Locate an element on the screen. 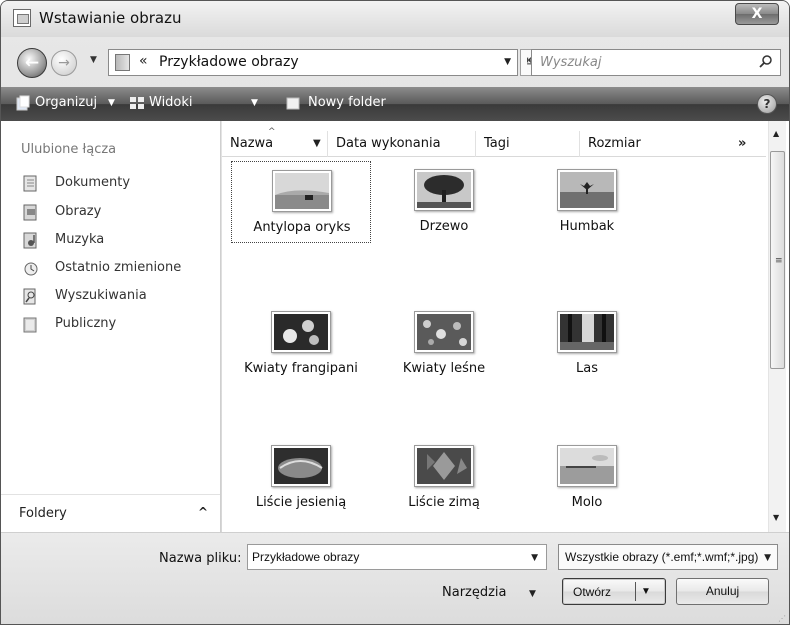 The height and width of the screenshot is (625, 790). file-item-las: Las is located at coordinates (587, 344).